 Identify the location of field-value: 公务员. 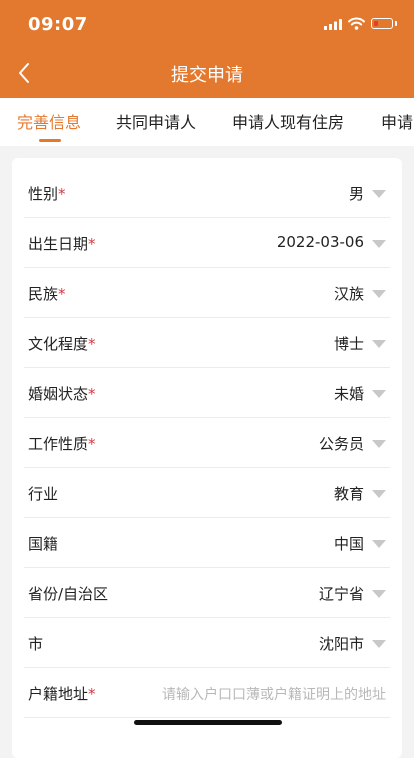
(341, 444).